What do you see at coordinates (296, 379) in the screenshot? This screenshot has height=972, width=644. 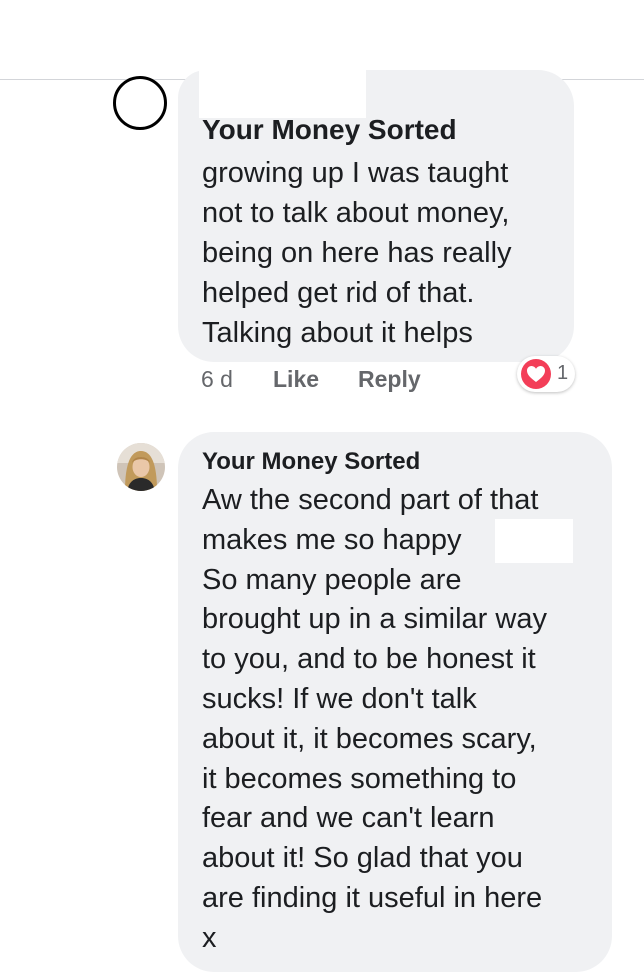 I see `like-button: Like` at bounding box center [296, 379].